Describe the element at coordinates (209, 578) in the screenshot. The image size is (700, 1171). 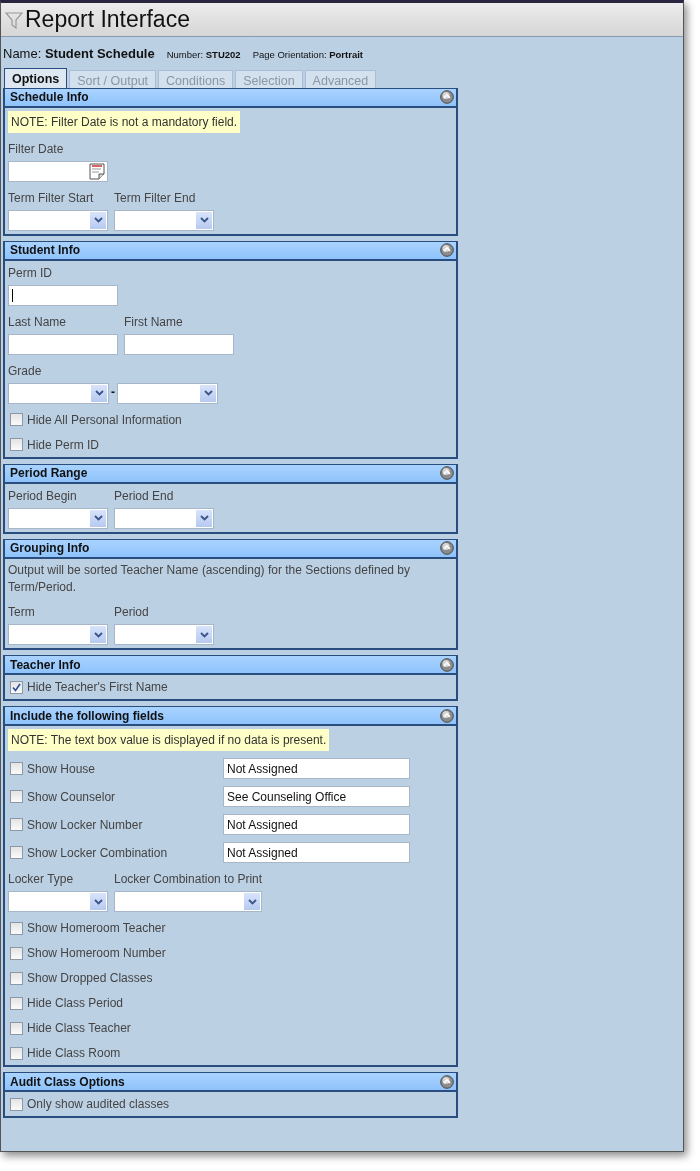
I see `description-text: Output will be sorted Teacher Name (ascending) for the Sections defined by Term/Period.` at that location.